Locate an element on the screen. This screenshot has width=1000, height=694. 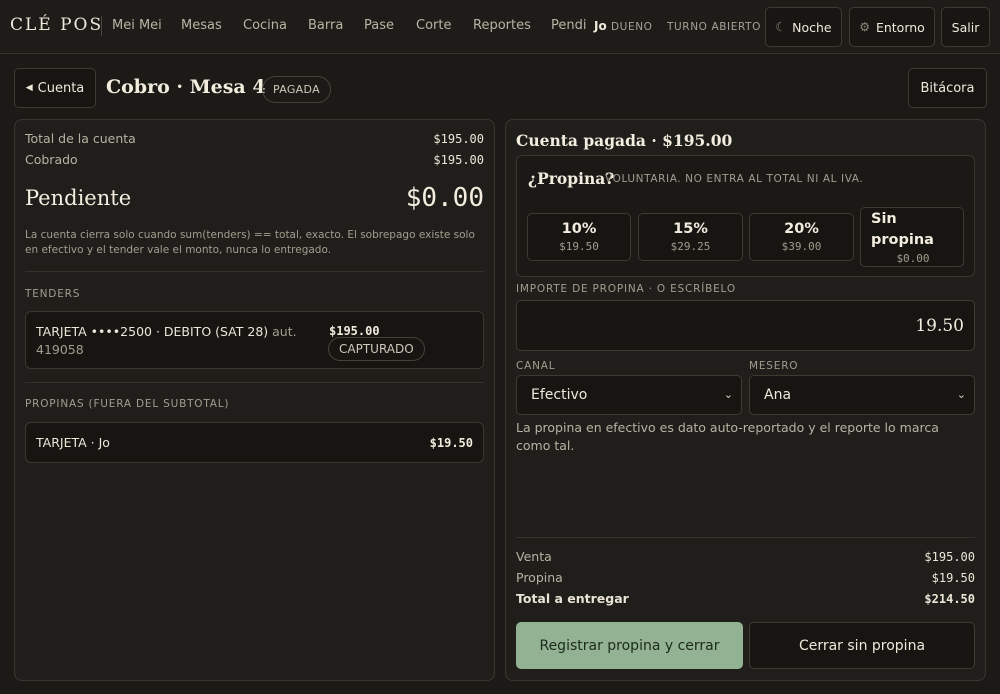
brand-logo: CLÉ POS is located at coordinates (57, 25).